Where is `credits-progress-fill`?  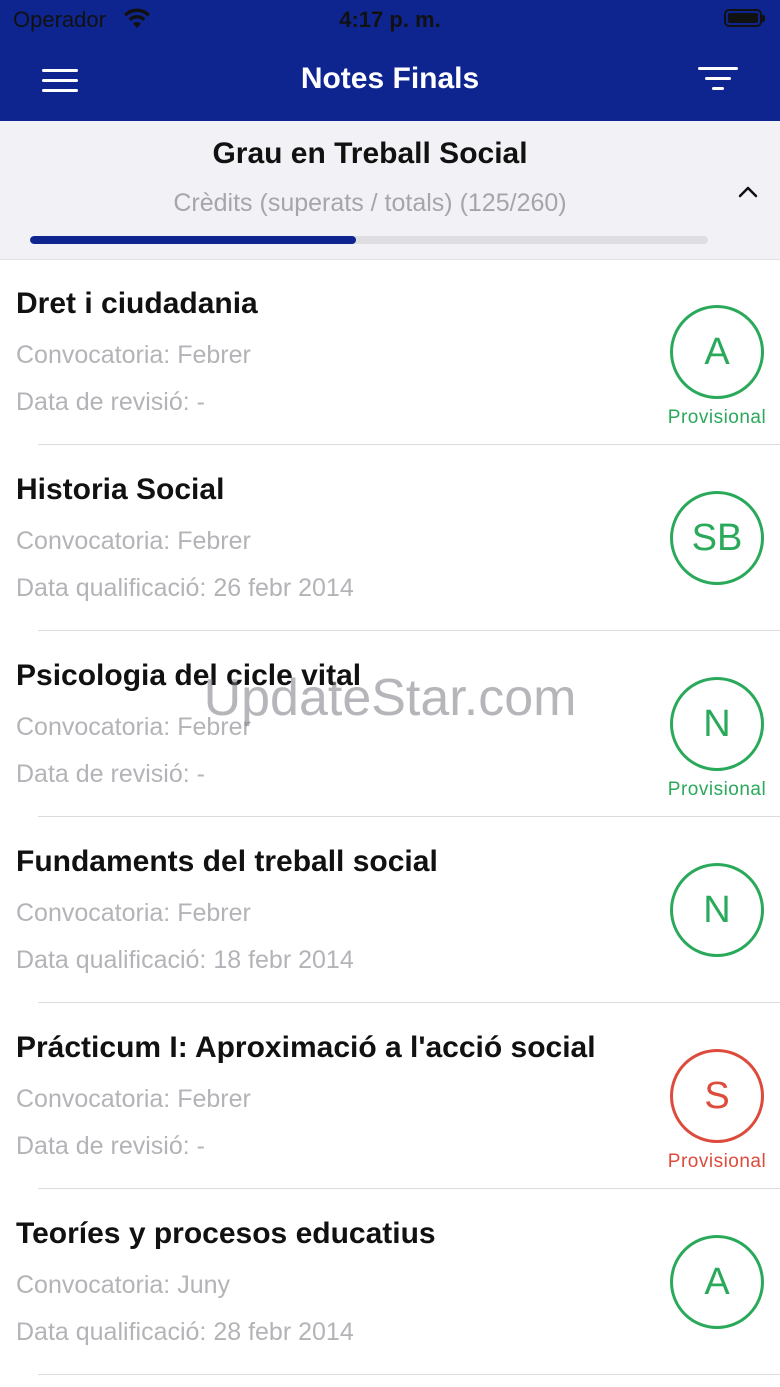
credits-progress-fill is located at coordinates (193, 240).